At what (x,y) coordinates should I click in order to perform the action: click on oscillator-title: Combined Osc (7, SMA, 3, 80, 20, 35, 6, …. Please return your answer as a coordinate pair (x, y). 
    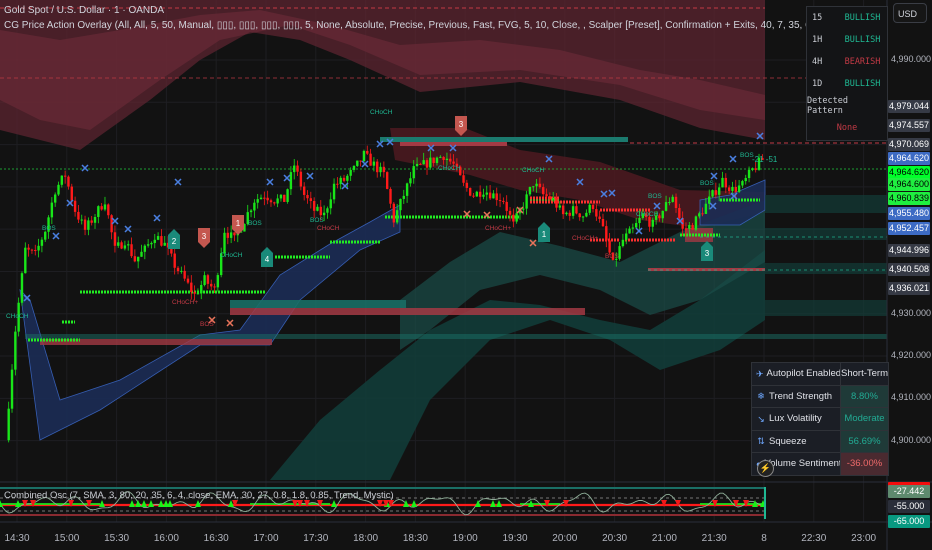
    Looking at the image, I should click on (199, 495).